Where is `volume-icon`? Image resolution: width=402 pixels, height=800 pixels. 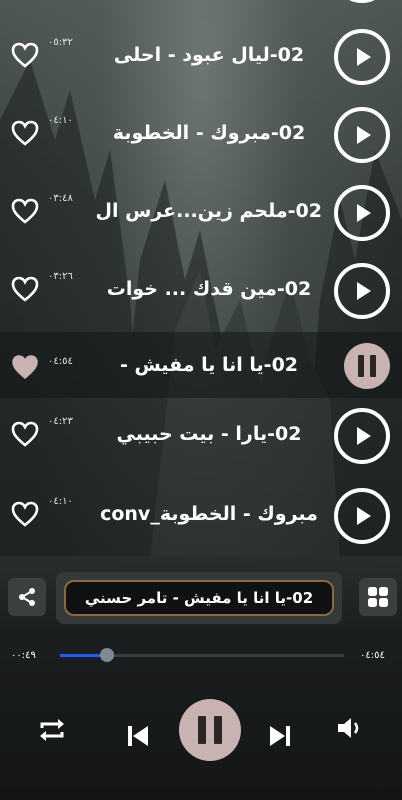
volume-icon is located at coordinates (348, 728).